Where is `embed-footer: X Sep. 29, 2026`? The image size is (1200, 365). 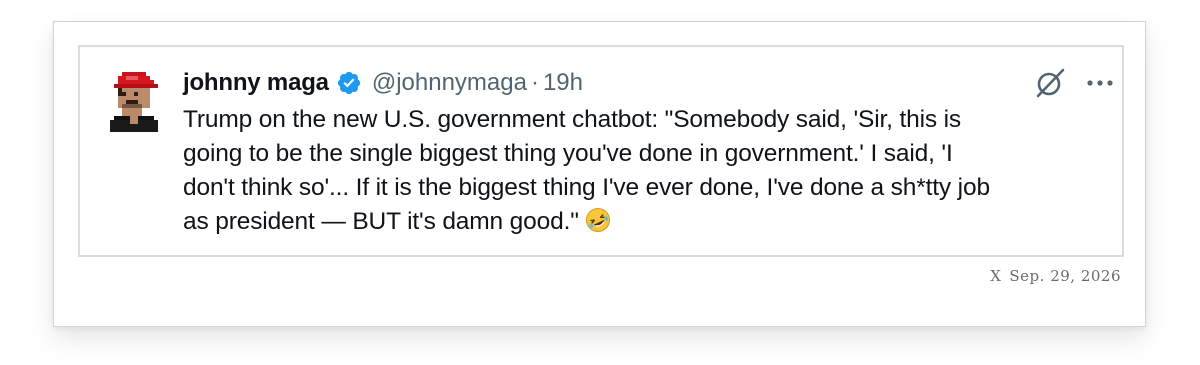 embed-footer: X Sep. 29, 2026 is located at coordinates (1055, 276).